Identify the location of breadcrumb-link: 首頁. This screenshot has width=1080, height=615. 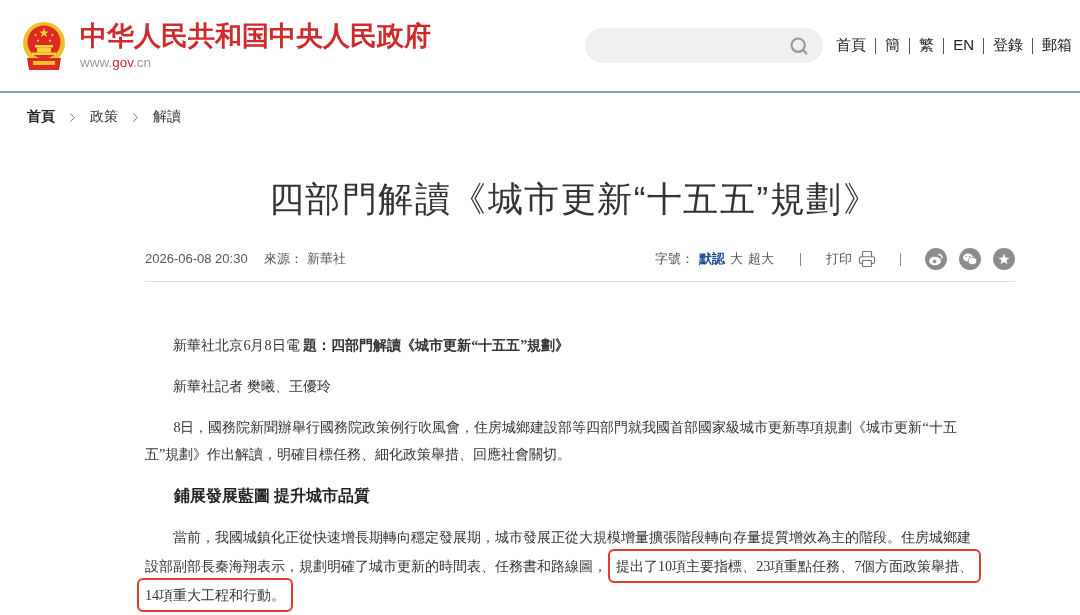
(41, 117).